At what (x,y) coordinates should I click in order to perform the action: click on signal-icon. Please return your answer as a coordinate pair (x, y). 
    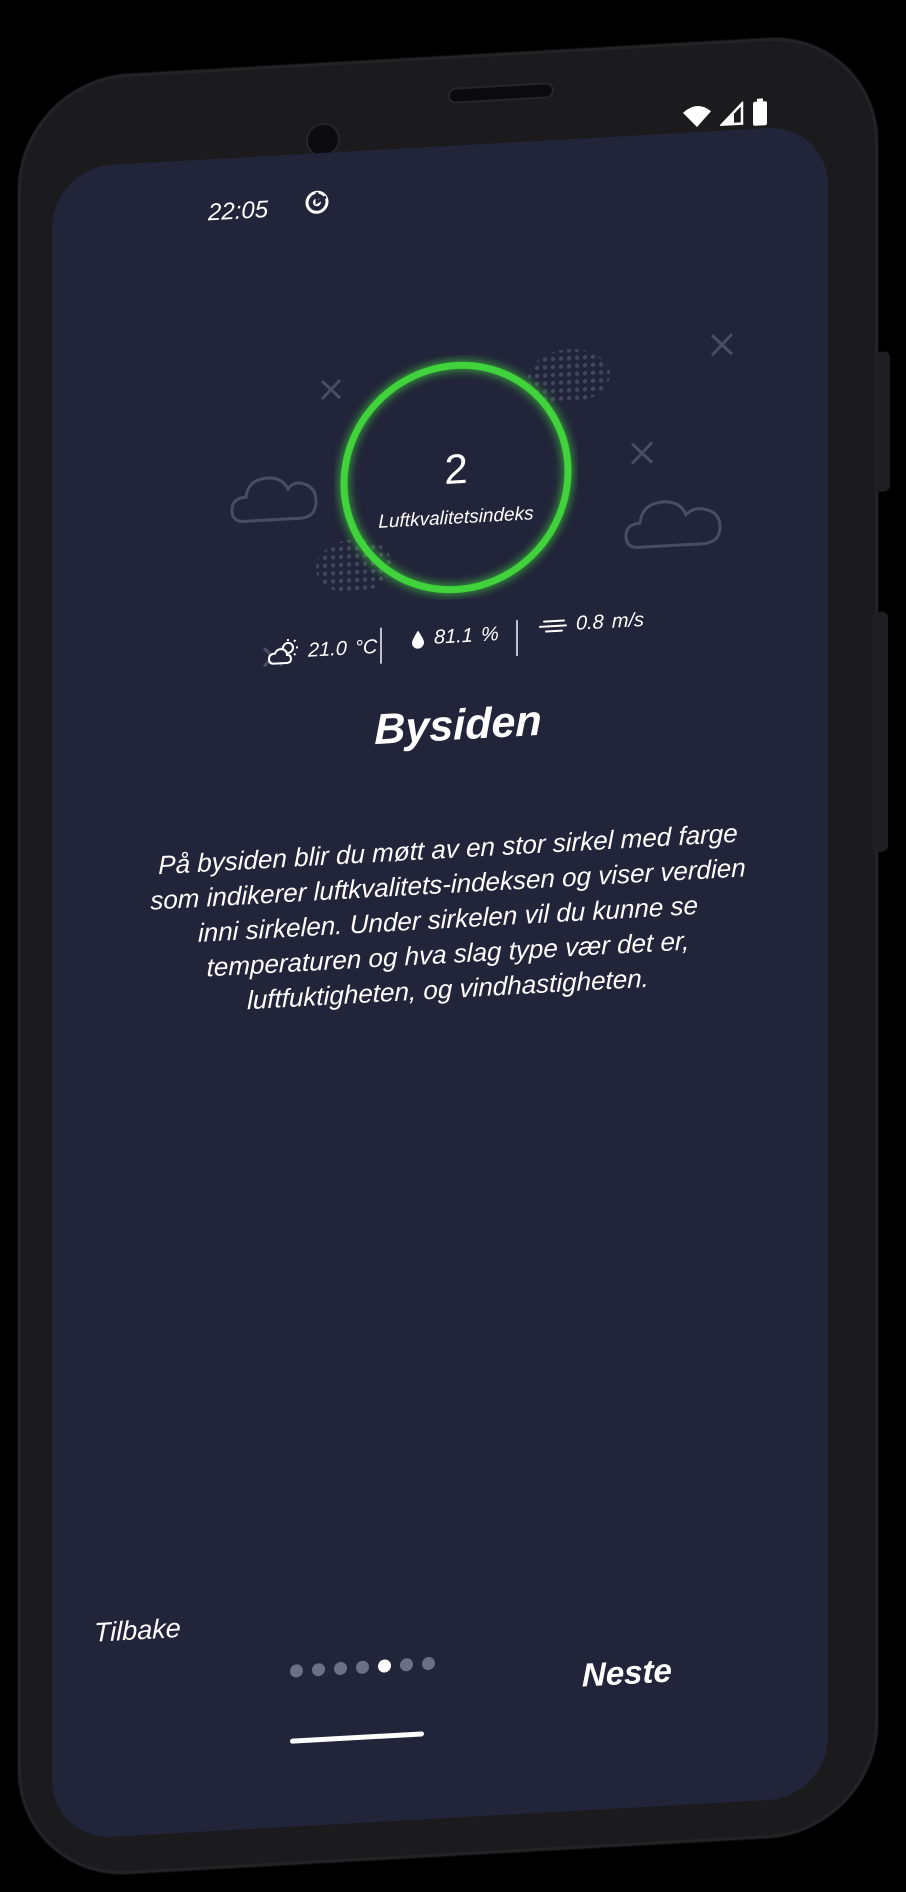
    Looking at the image, I should click on (732, 114).